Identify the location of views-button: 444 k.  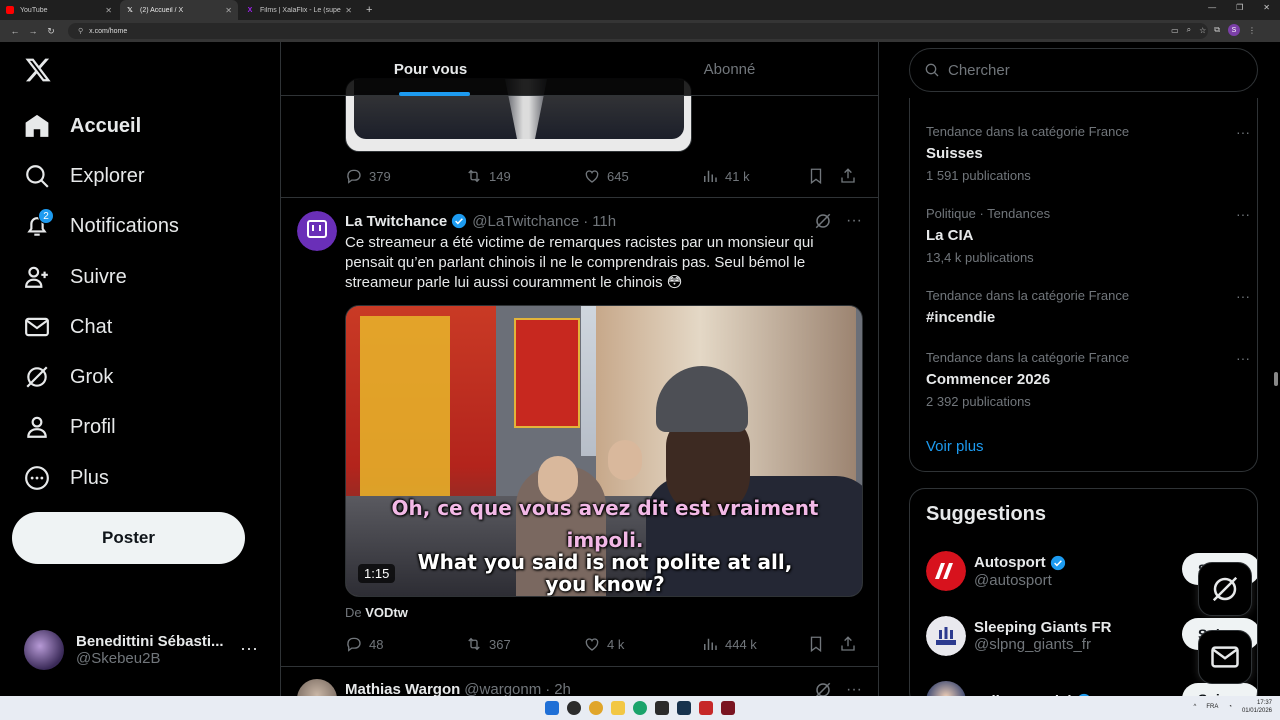
(729, 644).